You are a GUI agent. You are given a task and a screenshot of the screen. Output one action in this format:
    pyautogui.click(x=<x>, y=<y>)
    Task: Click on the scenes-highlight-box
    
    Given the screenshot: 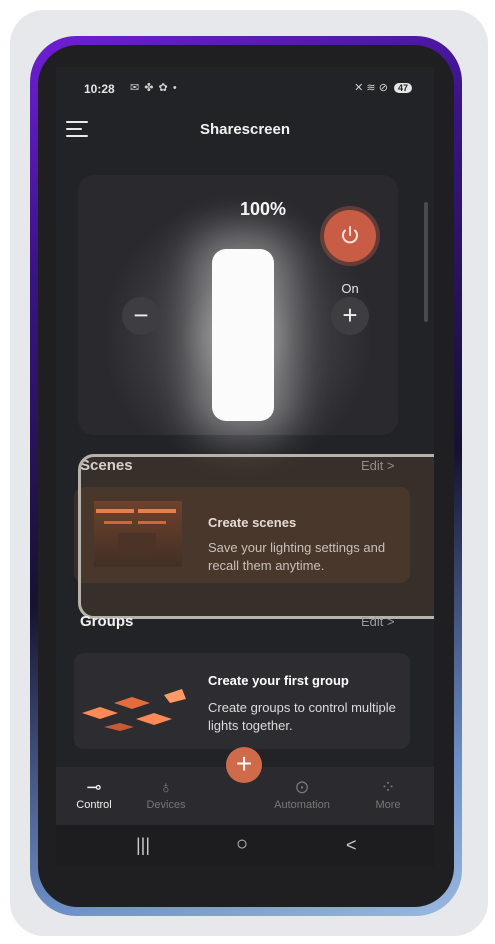 What is the action you would take?
    pyautogui.click(x=256, y=536)
    